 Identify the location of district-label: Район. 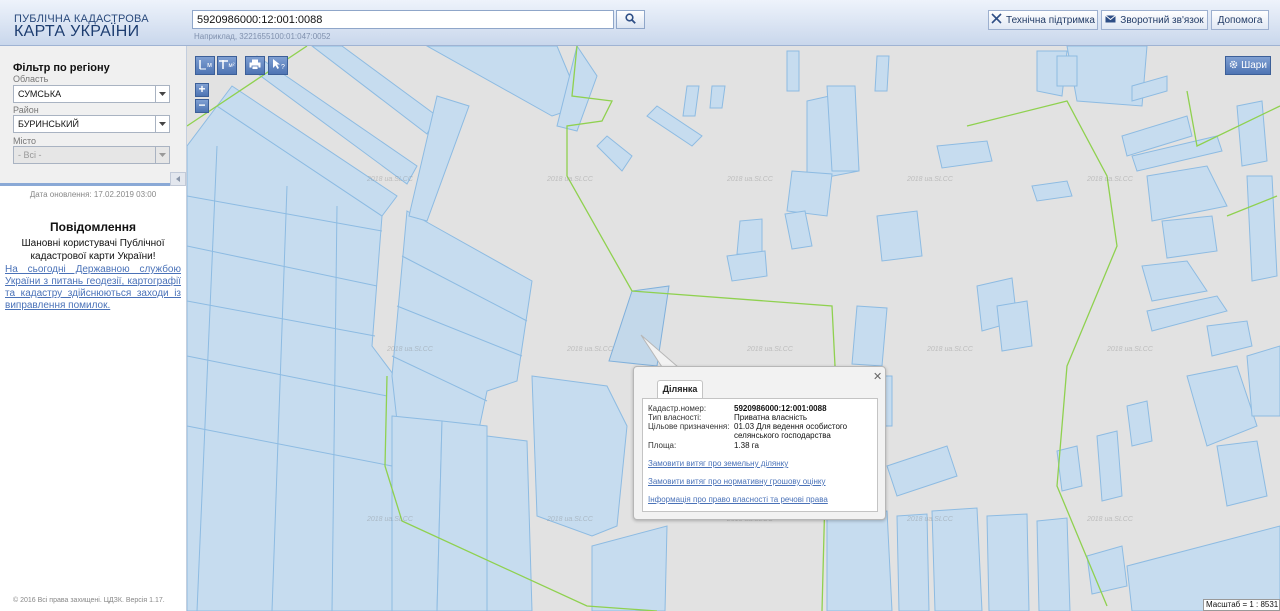
(26, 110).